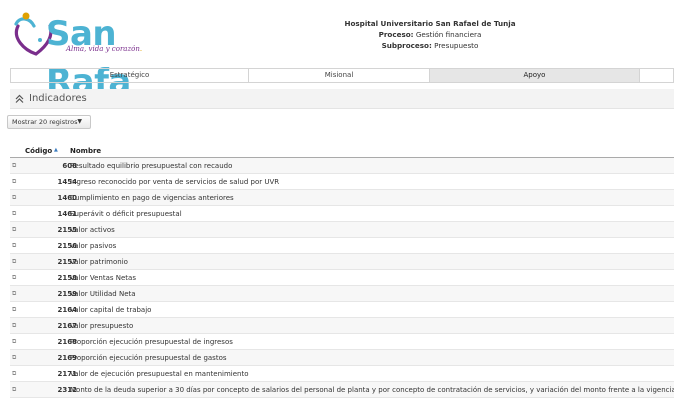 Image resolution: width=674 pixels, height=398 pixels. I want to click on process-line: Proceso: Gestión financiera, so click(430, 34).